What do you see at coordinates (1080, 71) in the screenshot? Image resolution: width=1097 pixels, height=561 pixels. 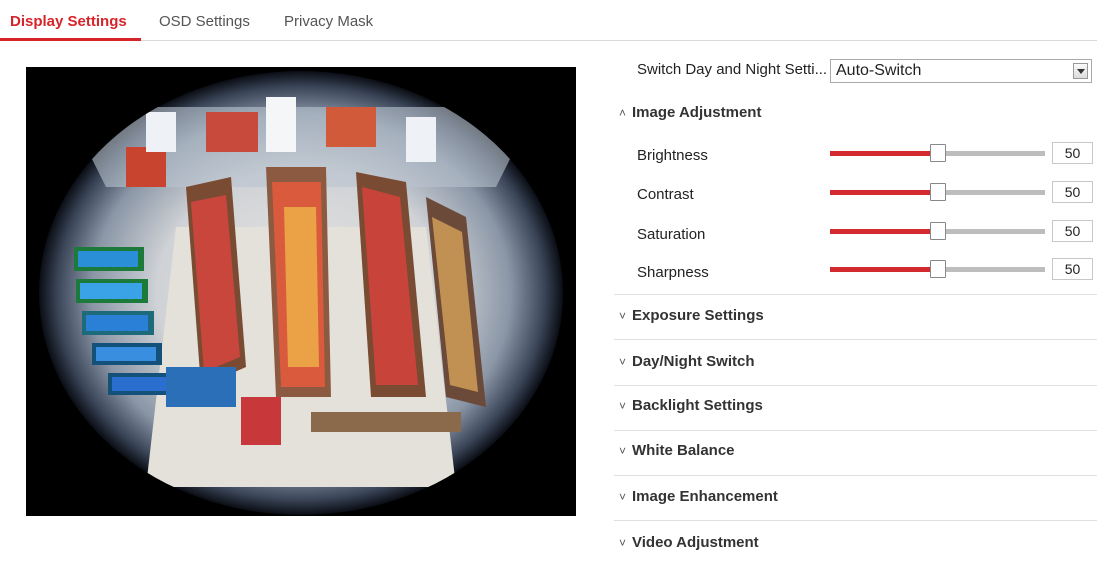 I see `dropdown-arrow-icon` at bounding box center [1080, 71].